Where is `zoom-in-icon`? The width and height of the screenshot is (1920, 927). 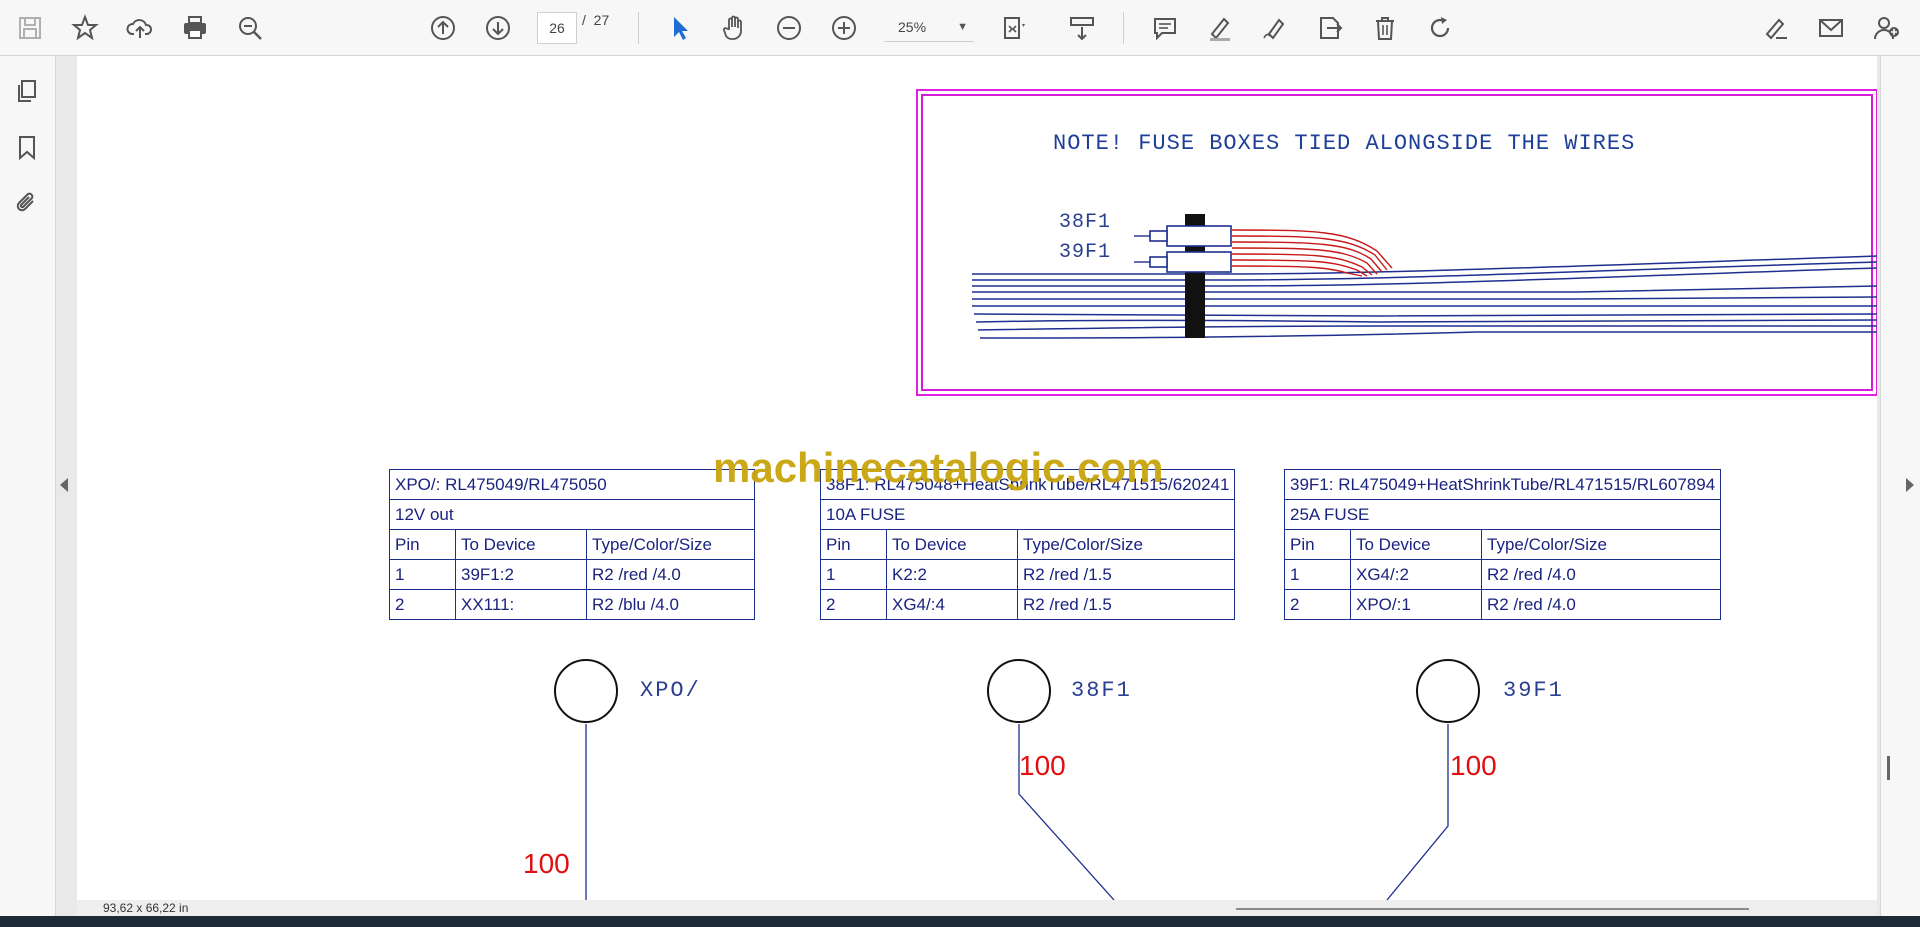
zoom-in-icon is located at coordinates (844, 28).